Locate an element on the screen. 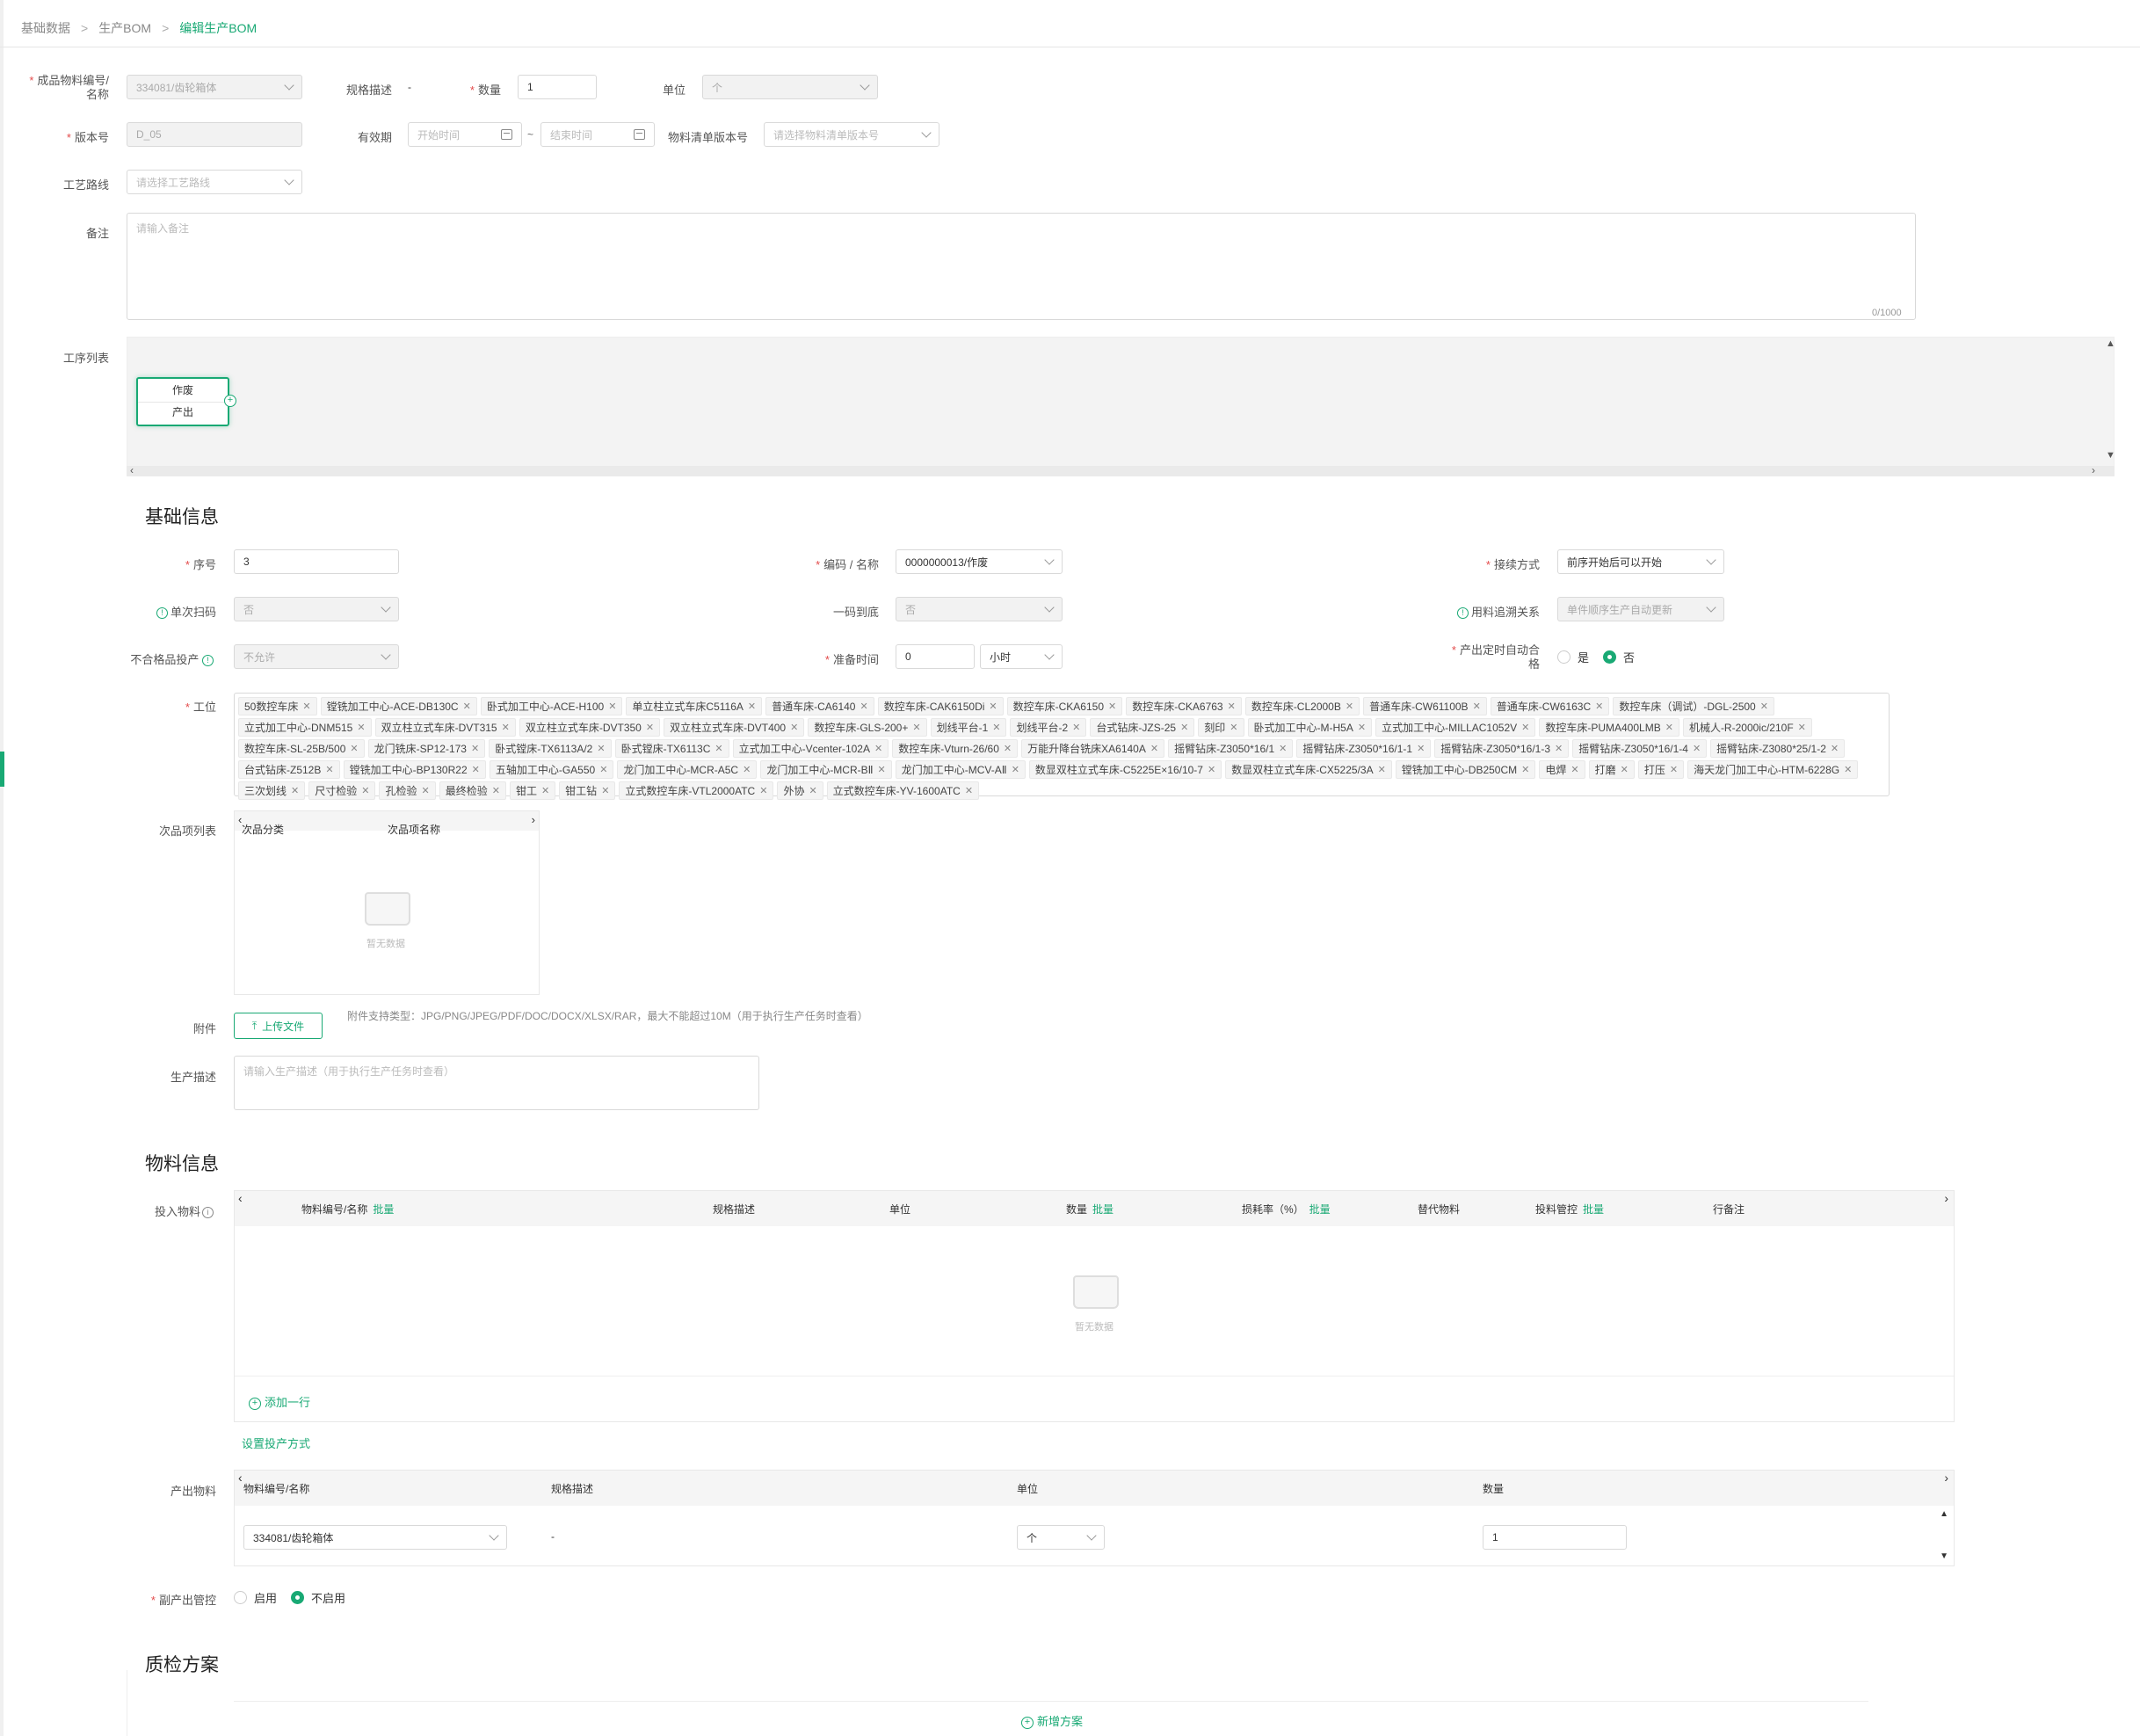 Image resolution: width=2140 pixels, height=1736 pixels. auto-qualify-no-radio: 否 is located at coordinates (1619, 657).